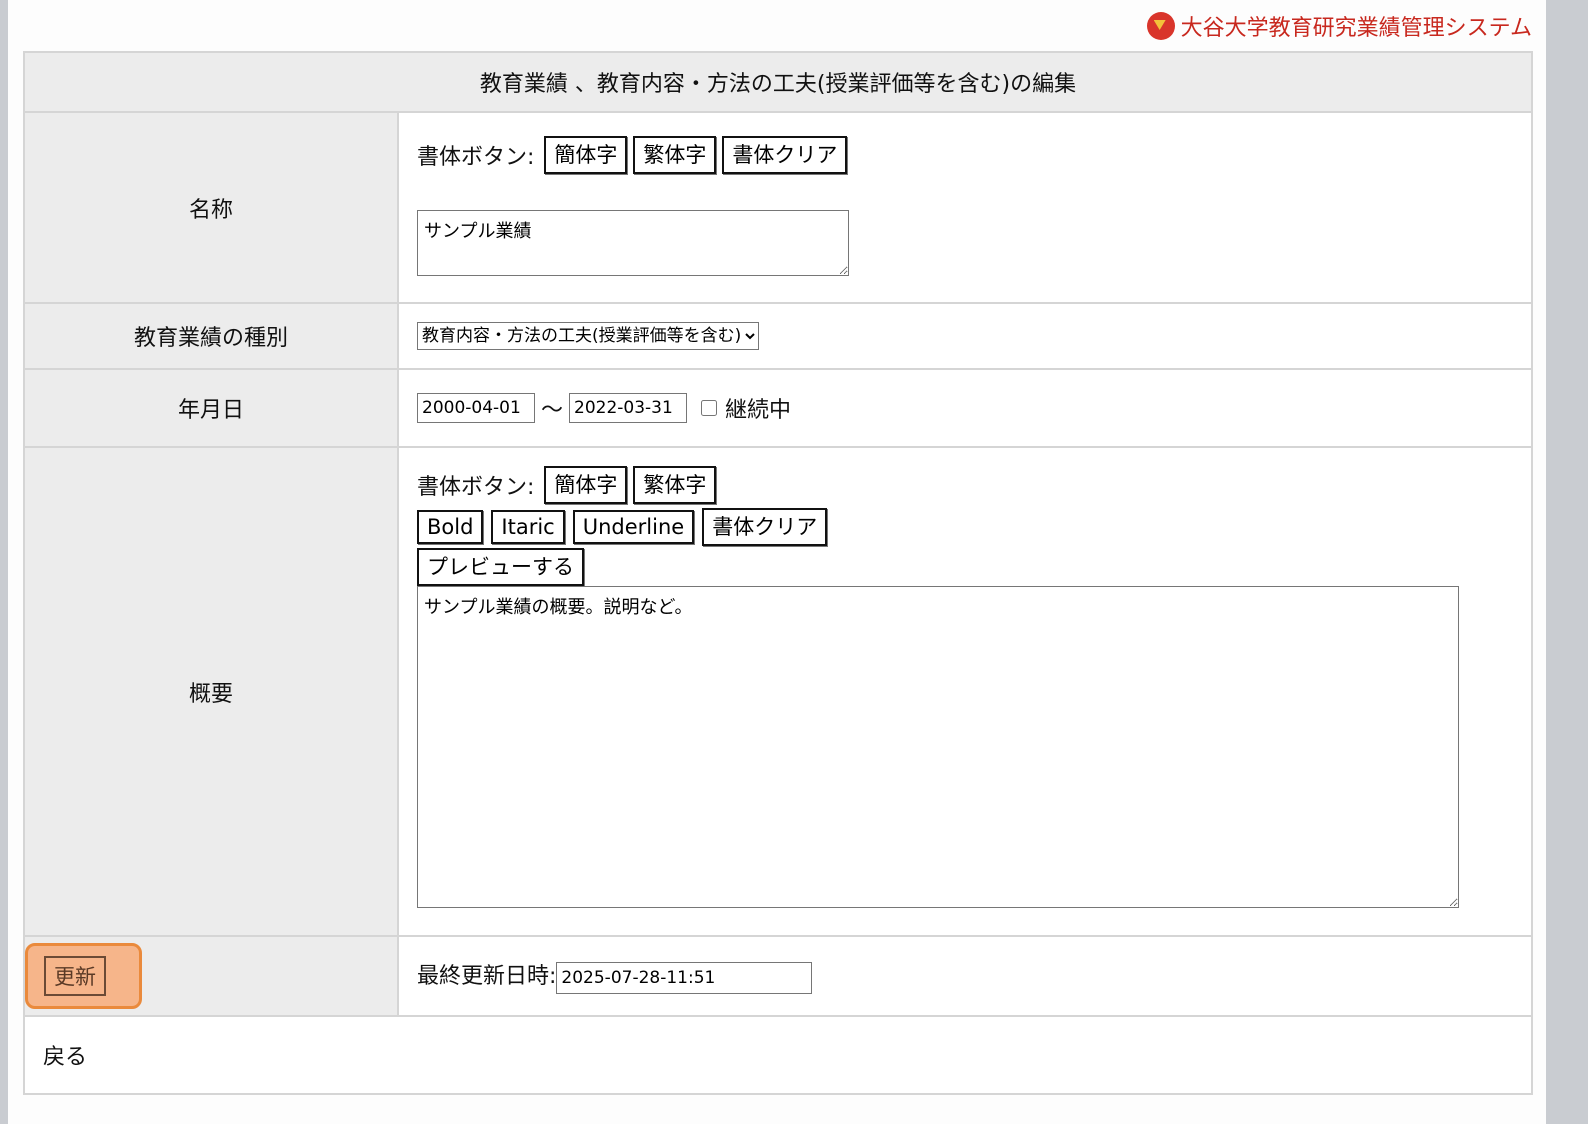 The image size is (1588, 1124). What do you see at coordinates (65, 1057) in the screenshot?
I see `back-link: 戻る` at bounding box center [65, 1057].